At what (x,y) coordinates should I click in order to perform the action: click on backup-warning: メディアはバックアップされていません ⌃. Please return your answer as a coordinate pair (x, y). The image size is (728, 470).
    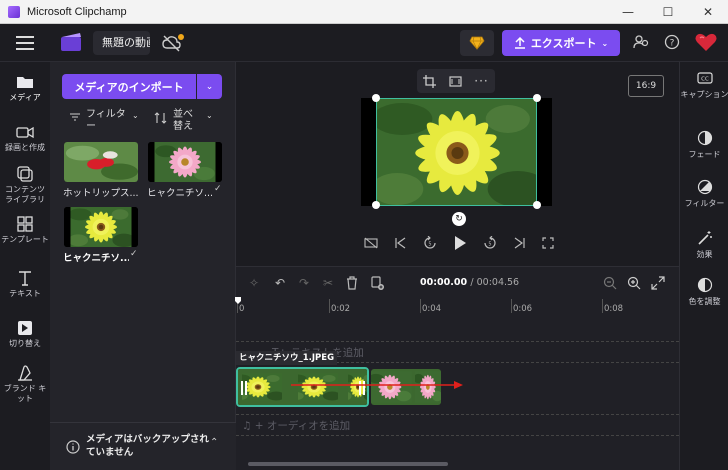
    Looking at the image, I should click on (143, 446).